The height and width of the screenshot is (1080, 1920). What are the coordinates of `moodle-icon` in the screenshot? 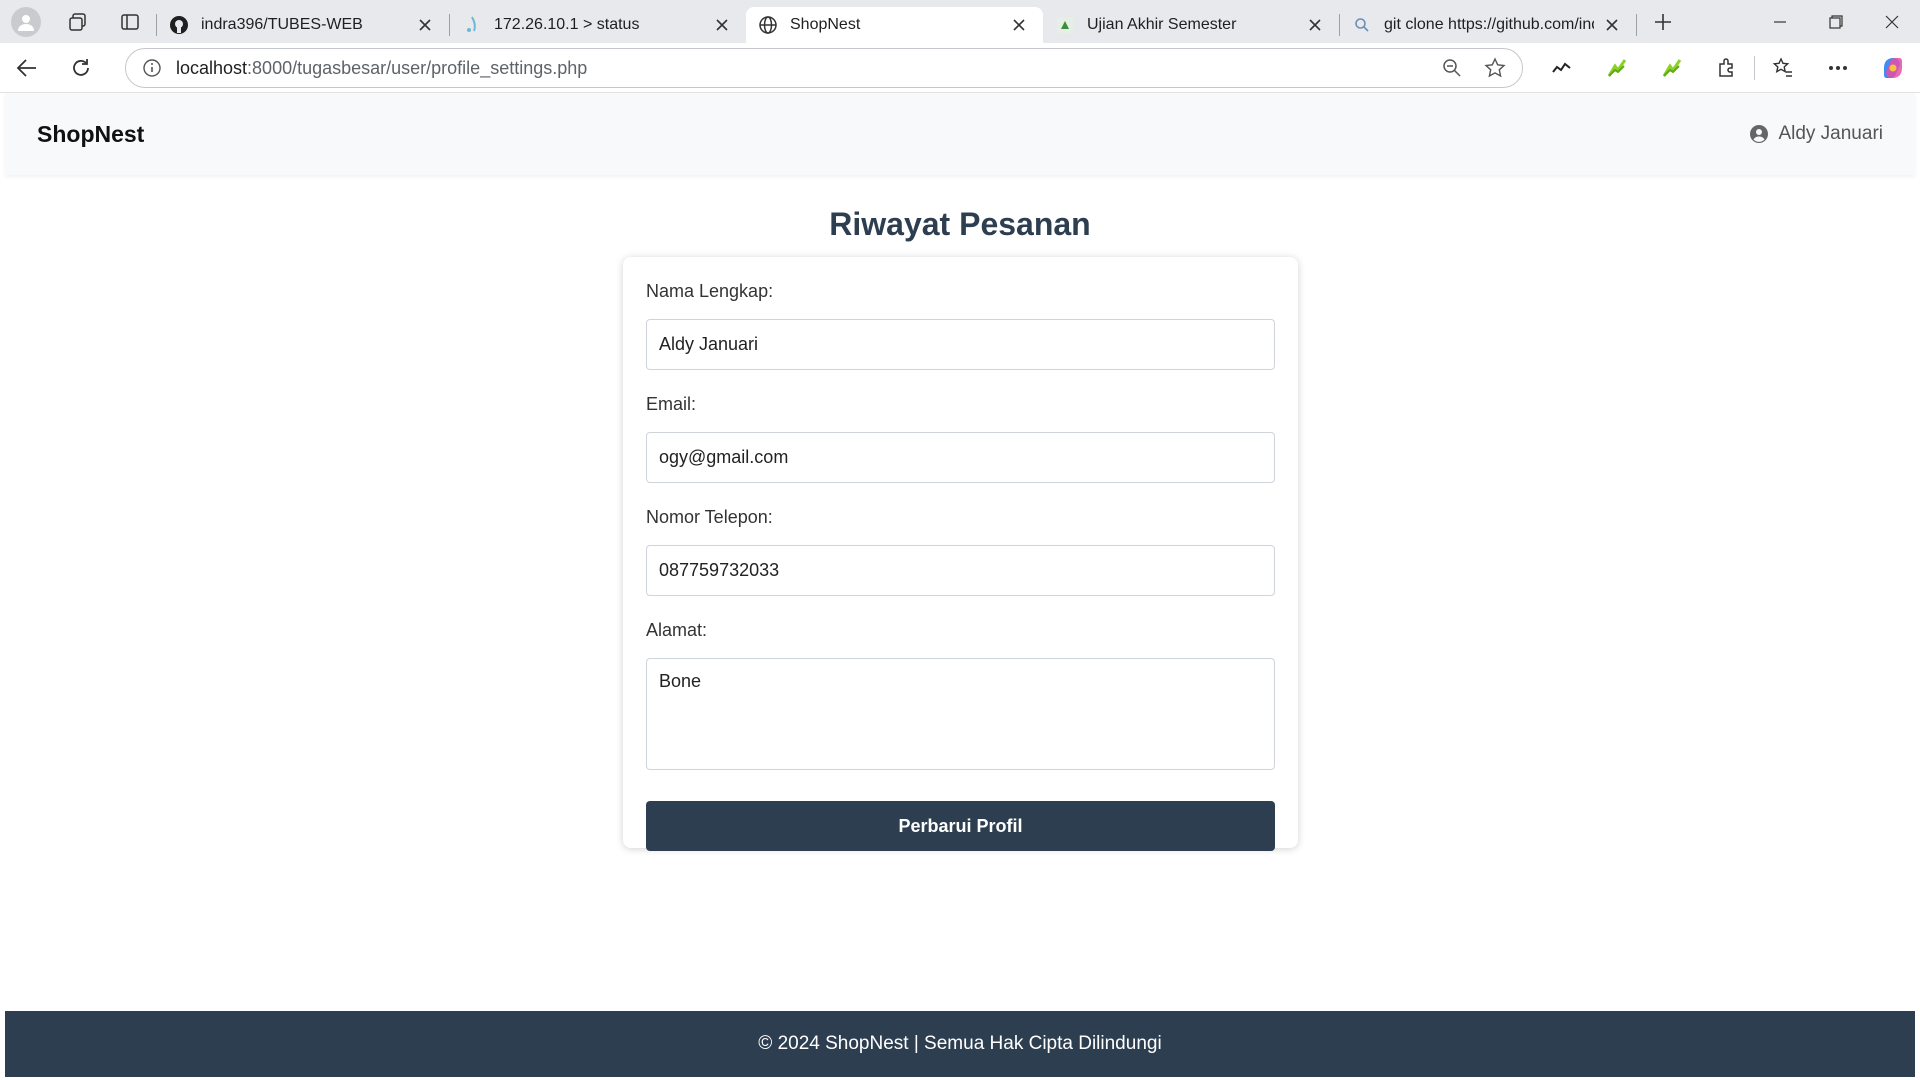 It's located at (1065, 25).